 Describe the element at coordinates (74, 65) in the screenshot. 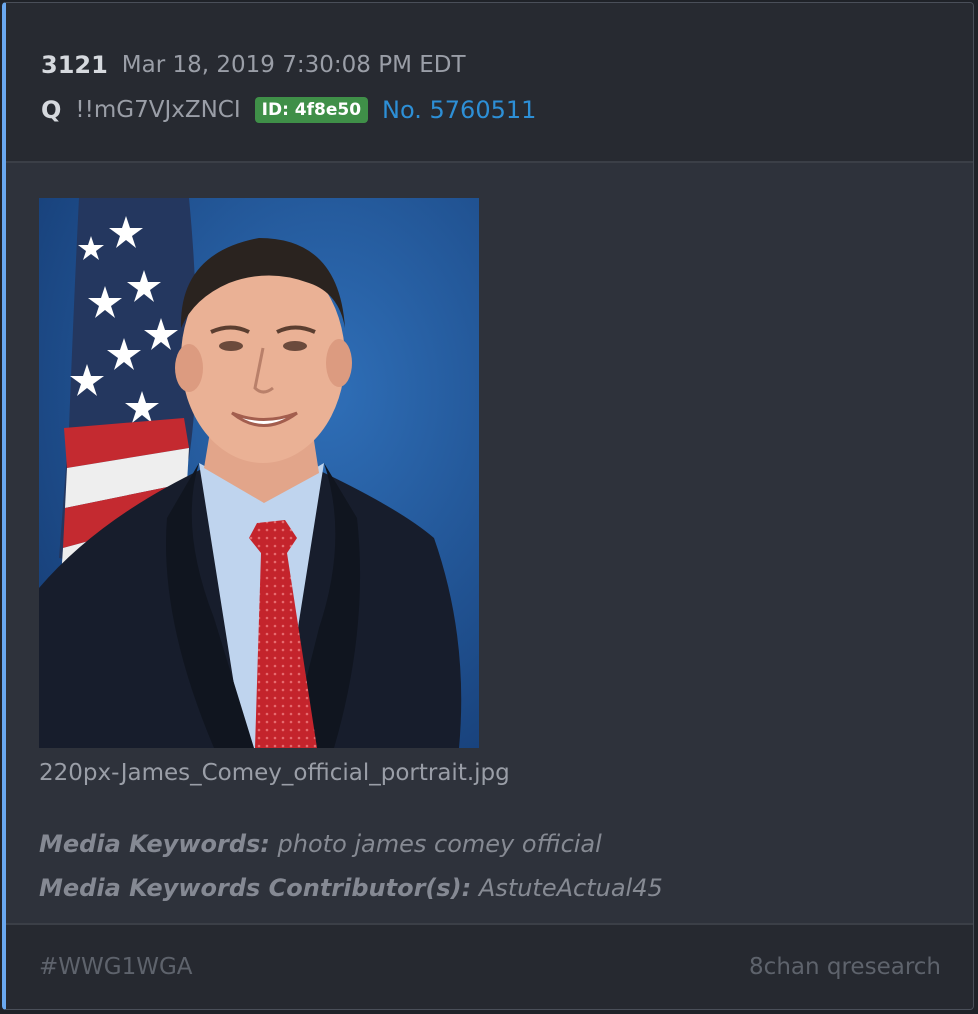

I see `post-number: 3121` at that location.